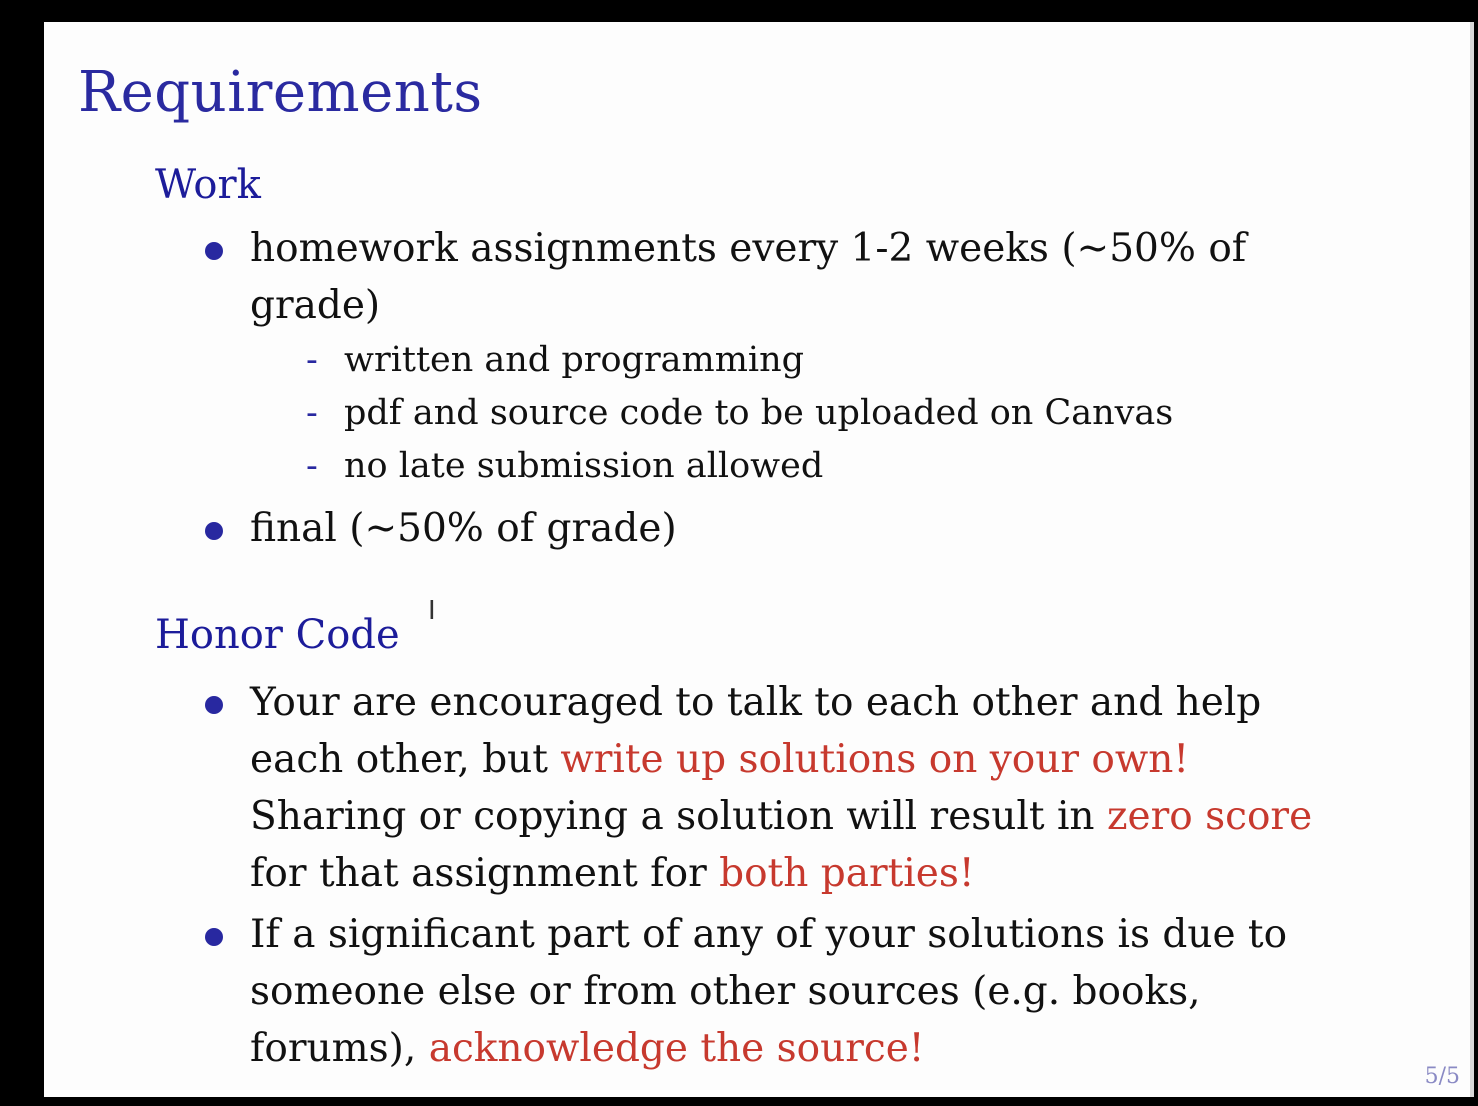 Image resolution: width=1478 pixels, height=1106 pixels. What do you see at coordinates (1442, 1076) in the screenshot?
I see `page-number: 5/5` at bounding box center [1442, 1076].